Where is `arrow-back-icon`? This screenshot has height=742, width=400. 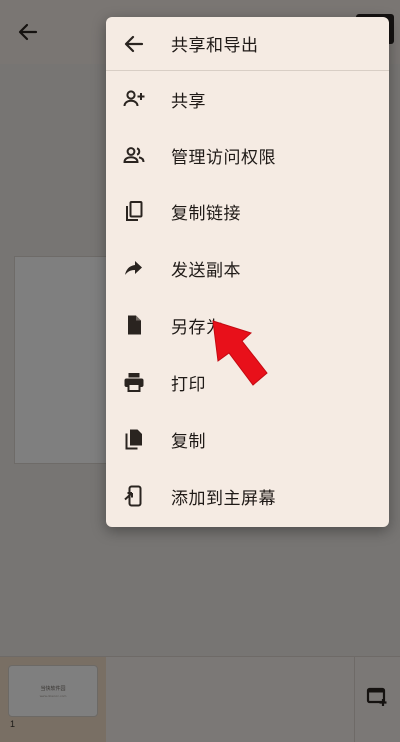 arrow-back-icon is located at coordinates (134, 44).